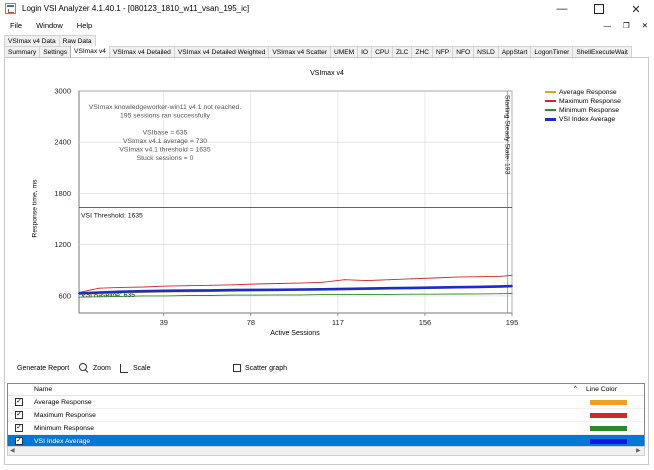  Describe the element at coordinates (64, 428) in the screenshot. I see `row-name: Minimum Response` at that location.